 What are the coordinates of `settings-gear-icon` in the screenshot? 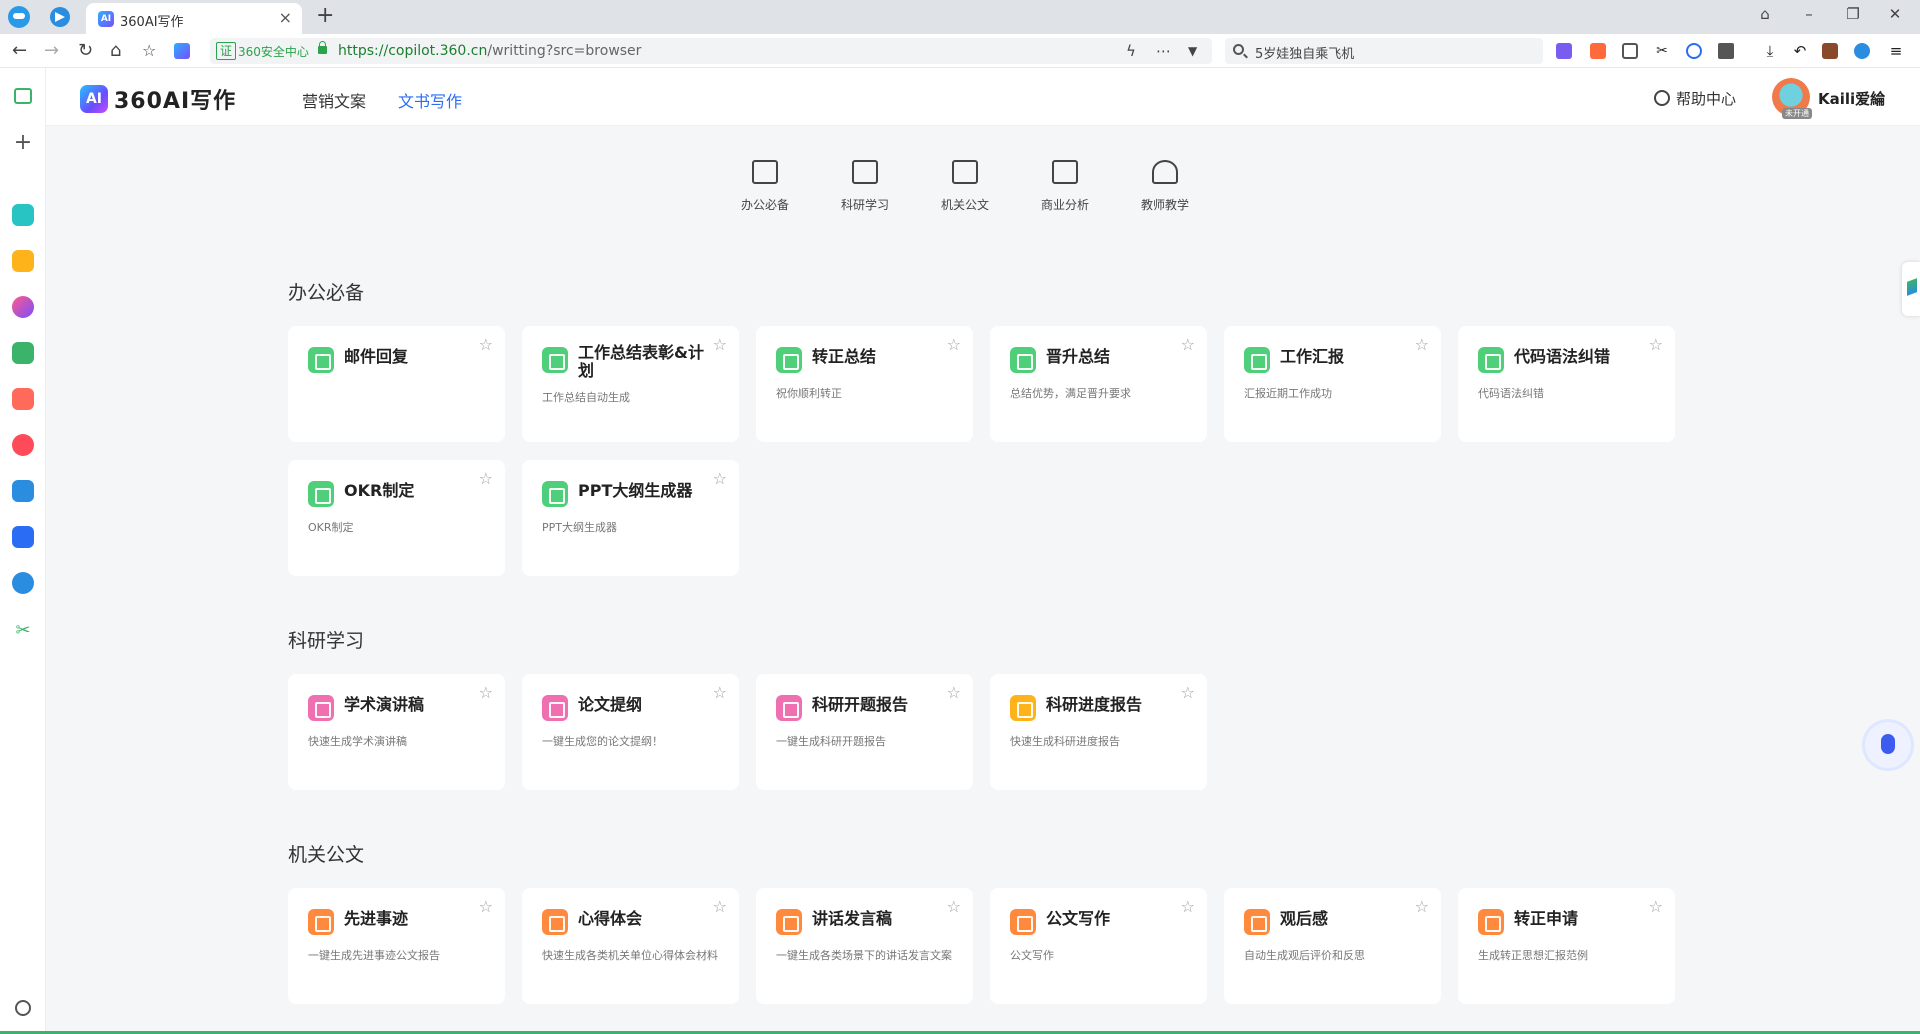 It's located at (23, 1008).